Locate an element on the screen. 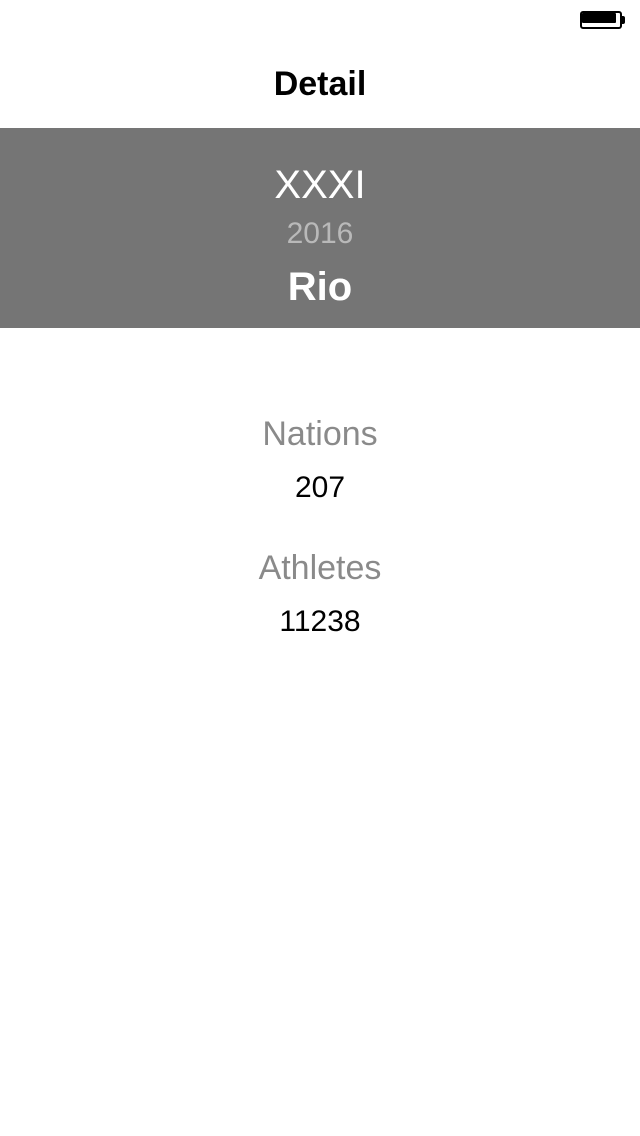 The width and height of the screenshot is (640, 1136). nations-value: 207 is located at coordinates (320, 487).